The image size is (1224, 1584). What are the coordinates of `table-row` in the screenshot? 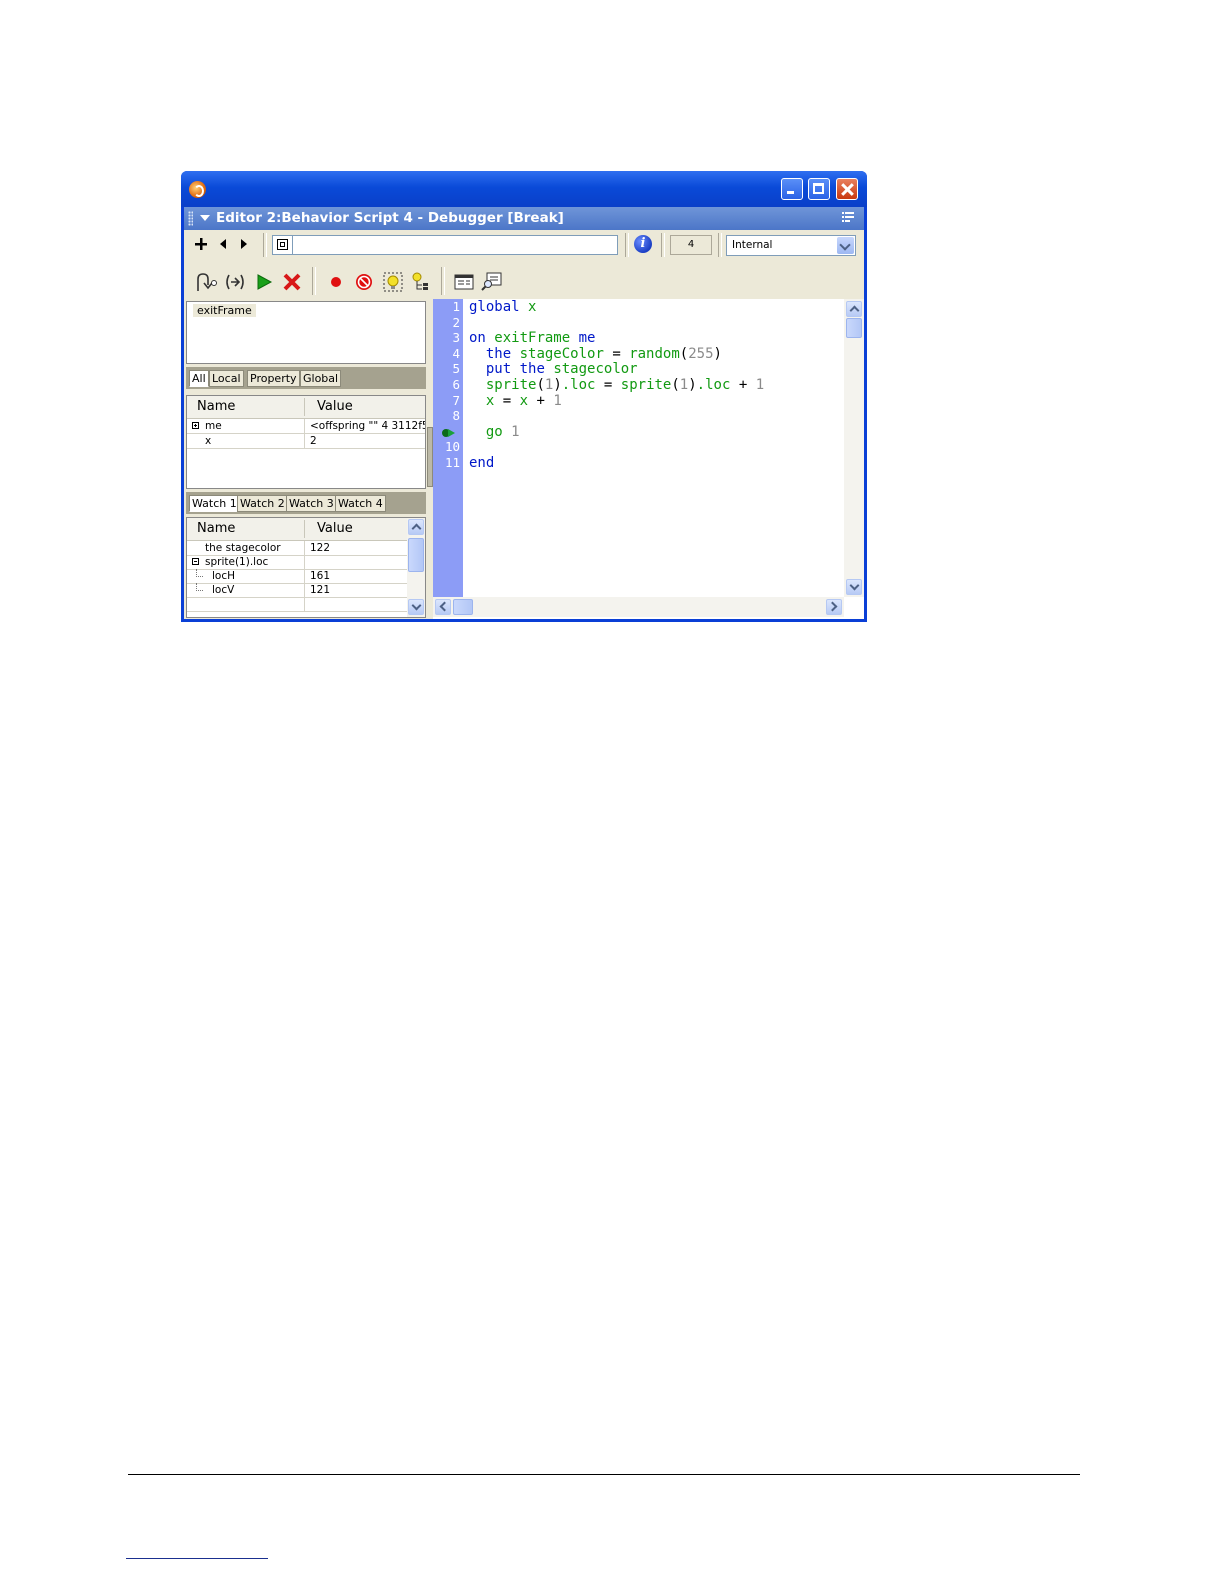 It's located at (297, 604).